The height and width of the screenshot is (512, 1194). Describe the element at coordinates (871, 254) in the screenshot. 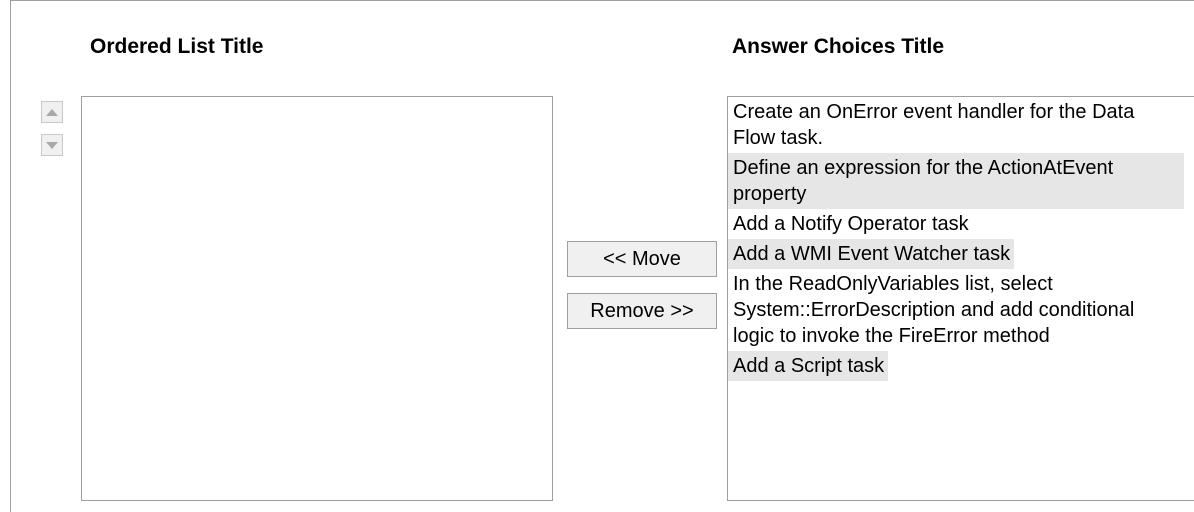

I see `answer-choice-item: Add a WMI Event Watcher task` at that location.